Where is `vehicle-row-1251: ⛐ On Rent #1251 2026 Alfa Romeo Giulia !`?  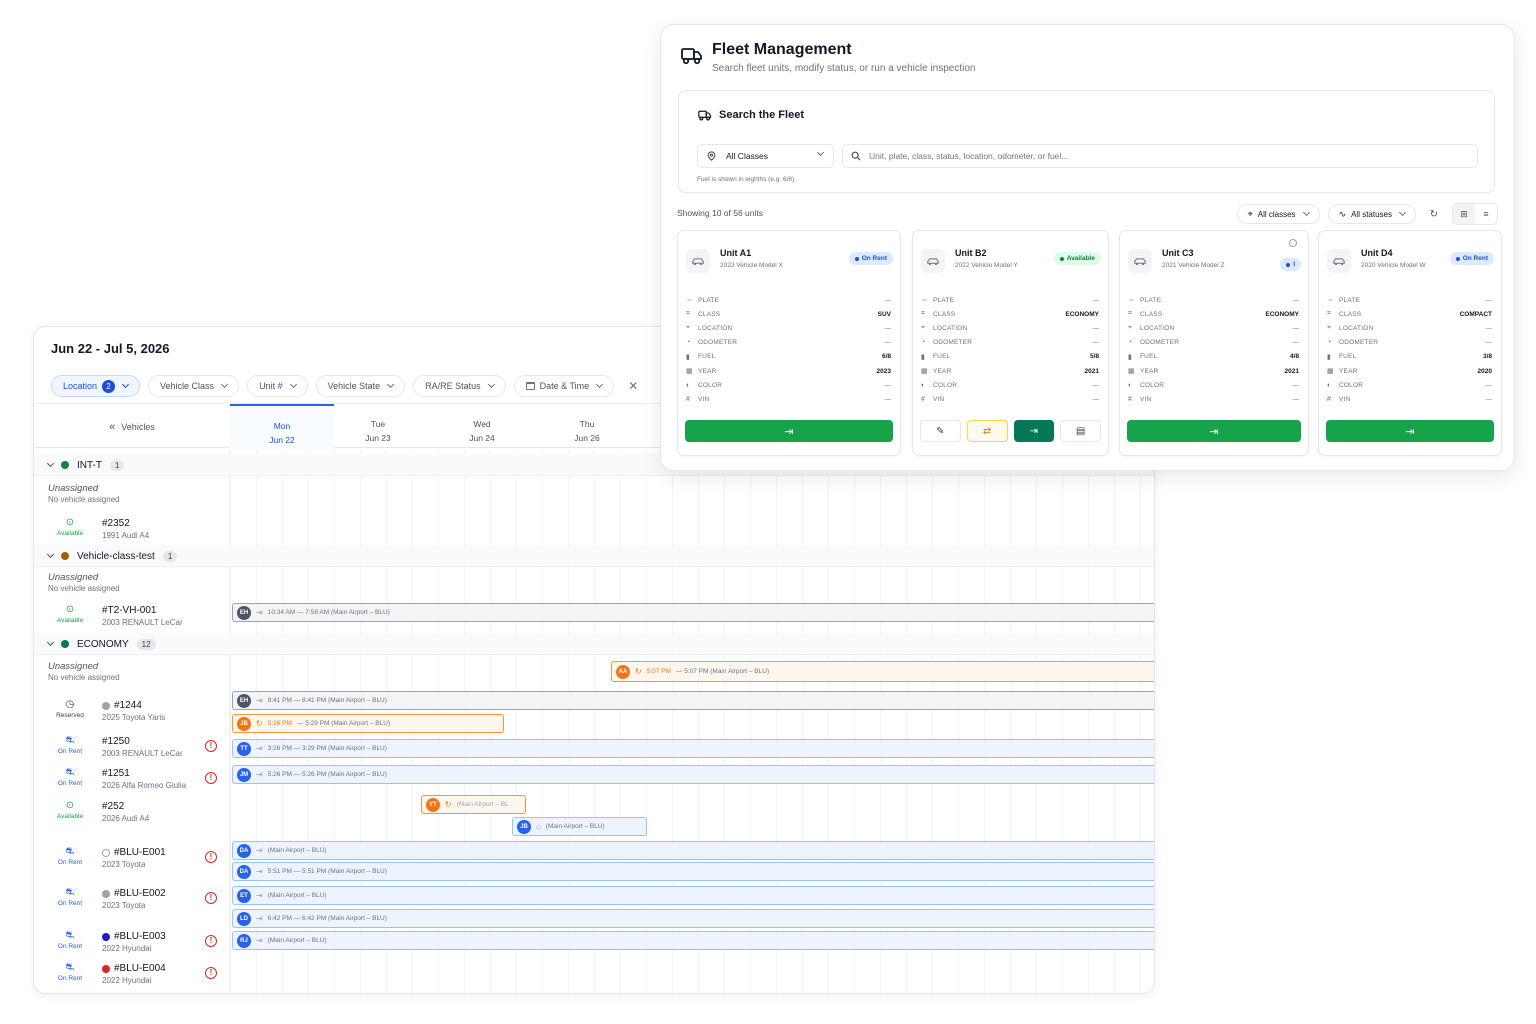
vehicle-row-1251: ⛐ On Rent #1251 2026 Alfa Romeo Giulia ! is located at coordinates (132, 779).